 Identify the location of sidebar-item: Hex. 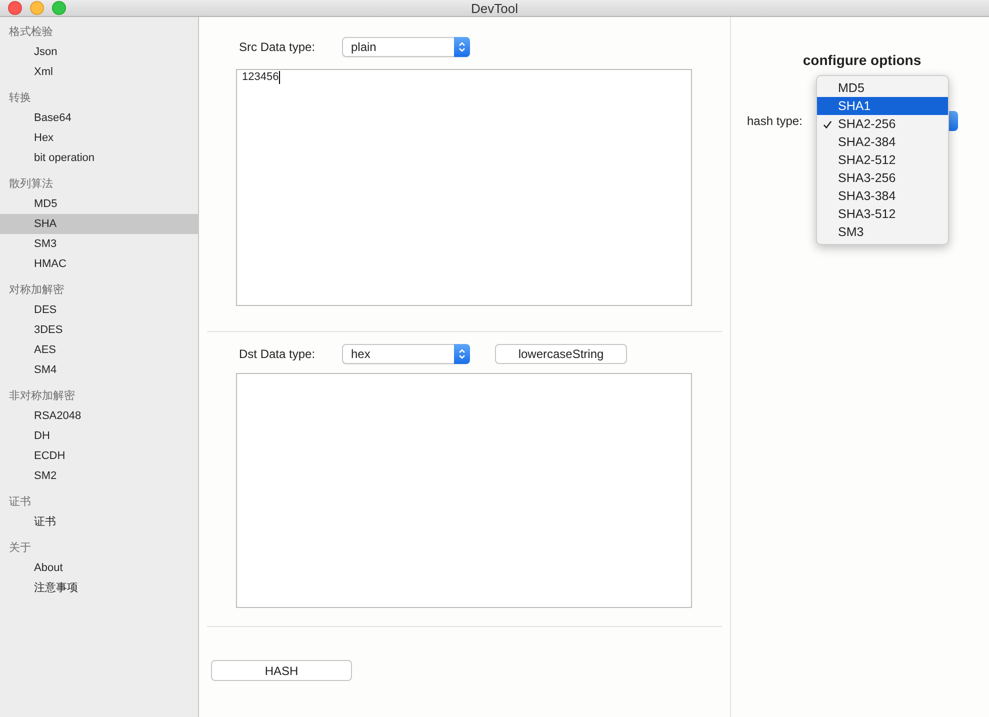
(99, 138).